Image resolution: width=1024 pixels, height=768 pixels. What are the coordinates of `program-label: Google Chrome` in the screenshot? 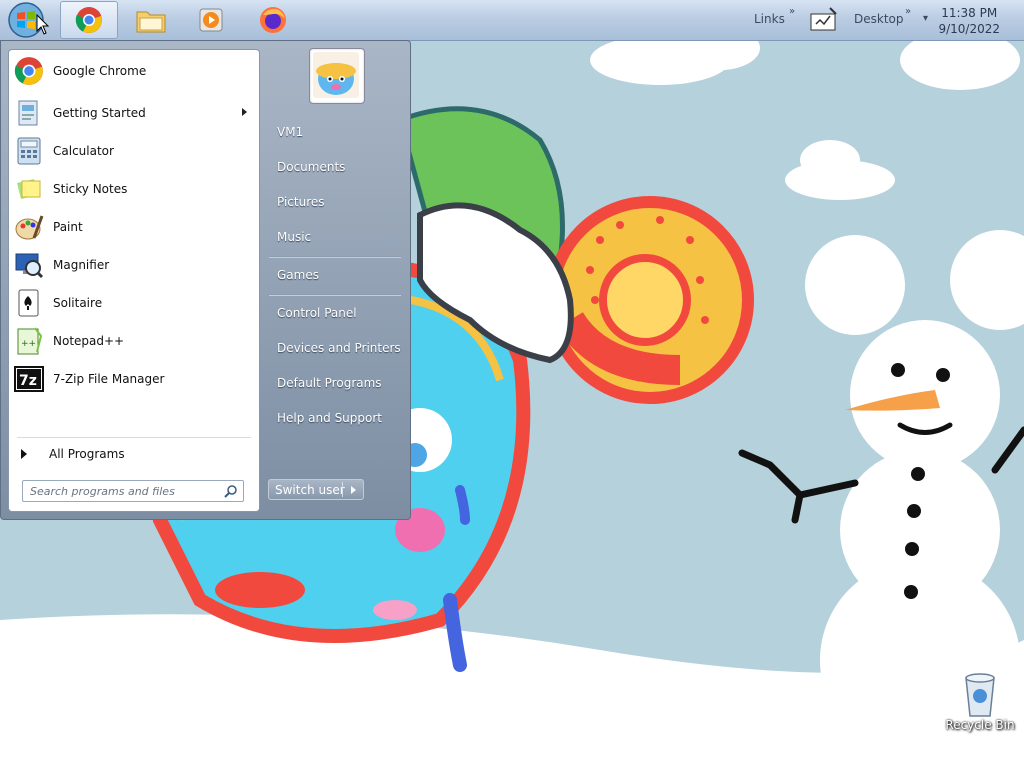 It's located at (100, 71).